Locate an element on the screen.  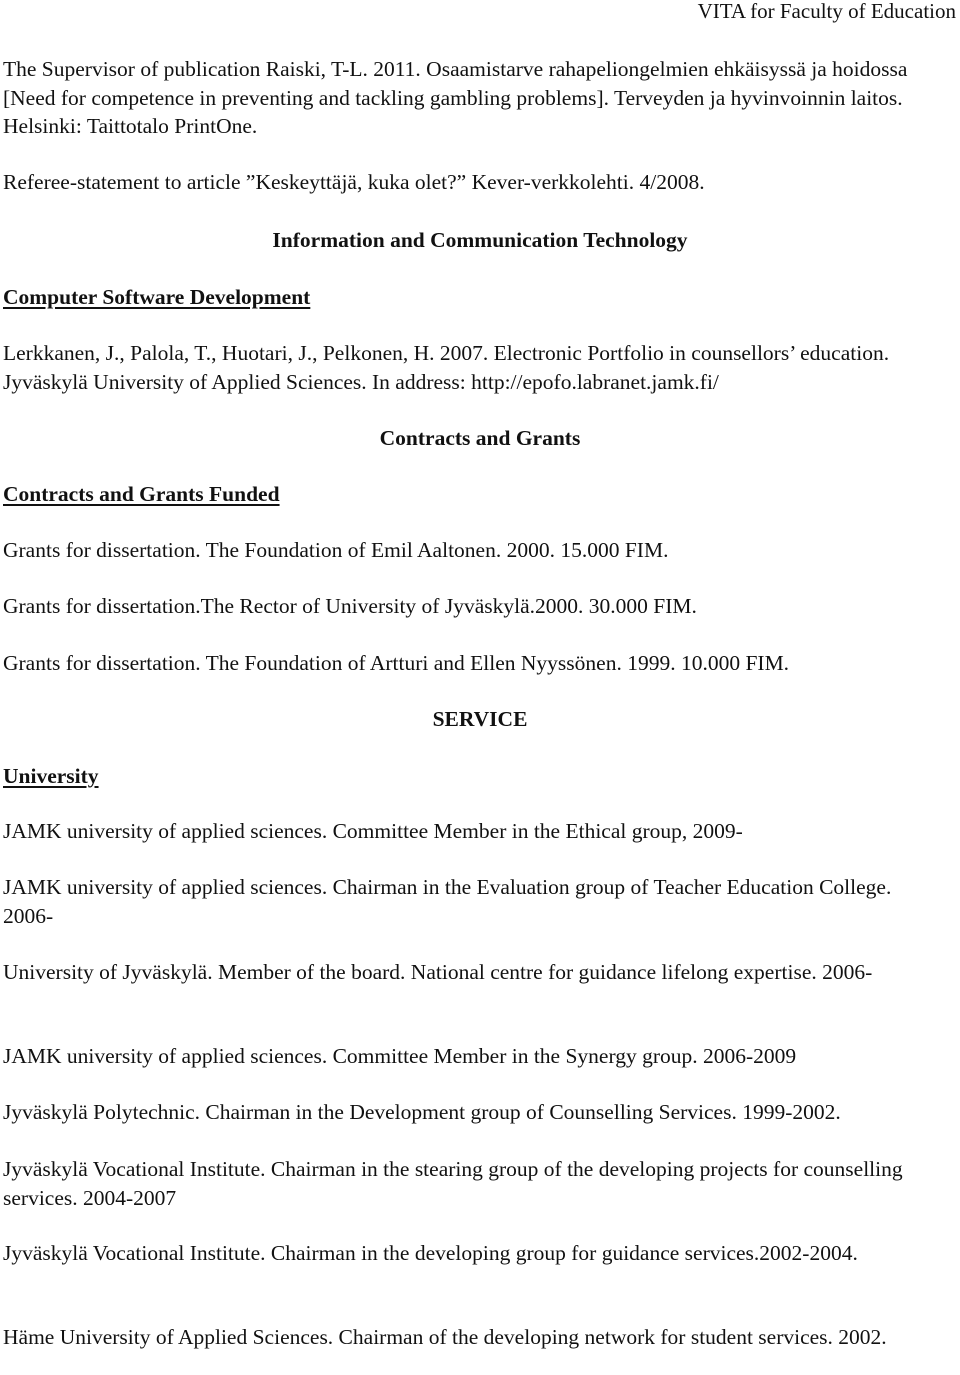
section-heading-service: SERVICE is located at coordinates (480, 719).